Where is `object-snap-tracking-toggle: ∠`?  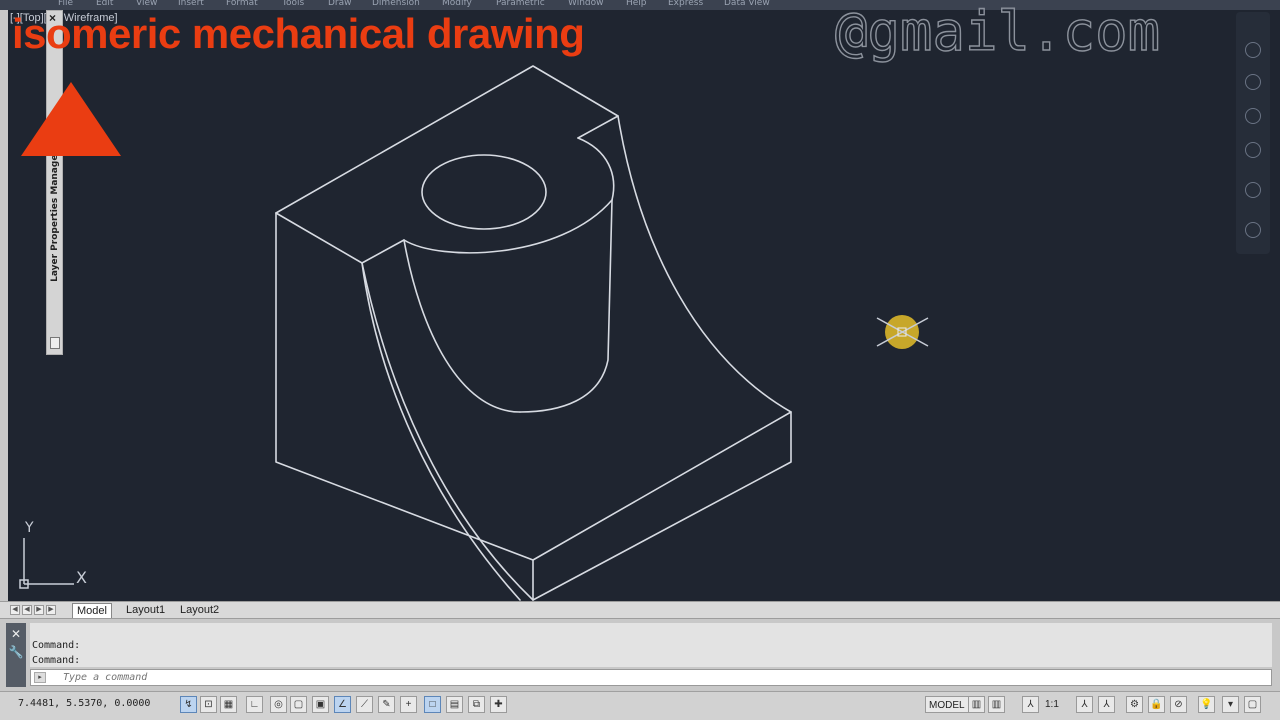
object-snap-tracking-toggle: ∠ is located at coordinates (342, 704).